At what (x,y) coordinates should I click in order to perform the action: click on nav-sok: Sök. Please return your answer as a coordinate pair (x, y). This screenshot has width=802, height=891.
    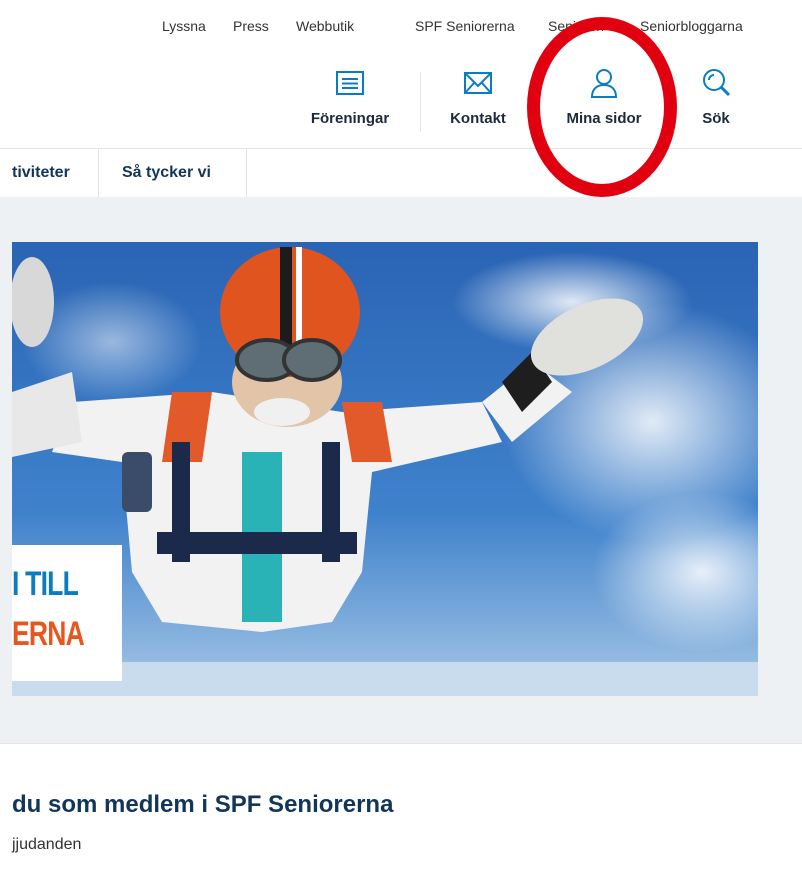
    Looking at the image, I should click on (716, 100).